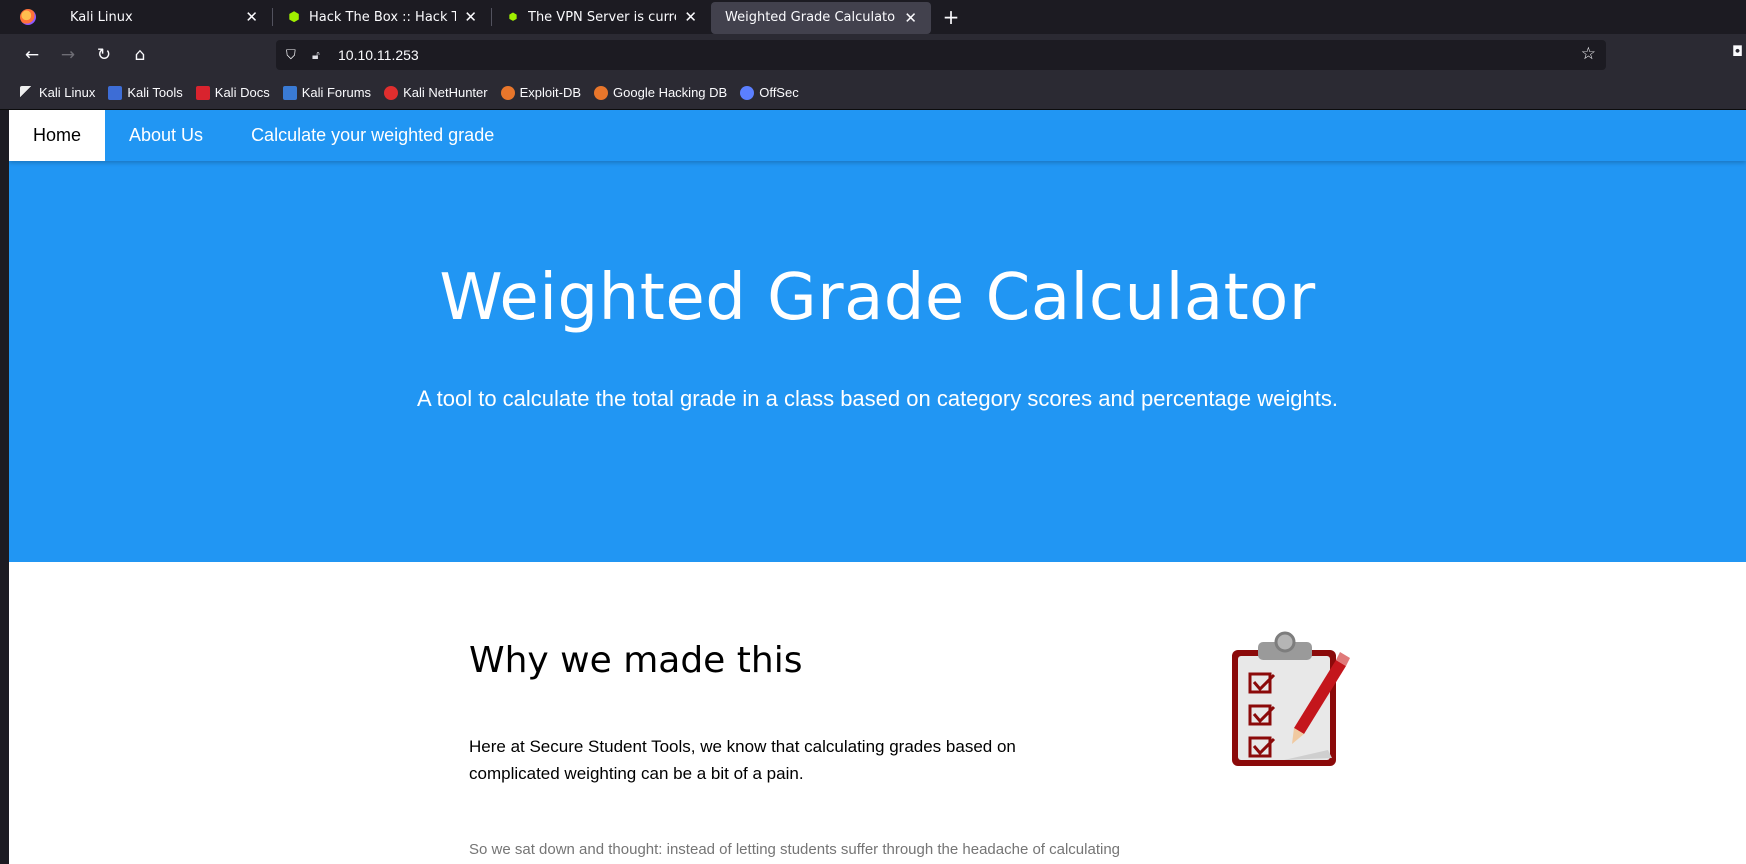  Describe the element at coordinates (378, 55) in the screenshot. I see `url-text: 10.10.11.253` at that location.